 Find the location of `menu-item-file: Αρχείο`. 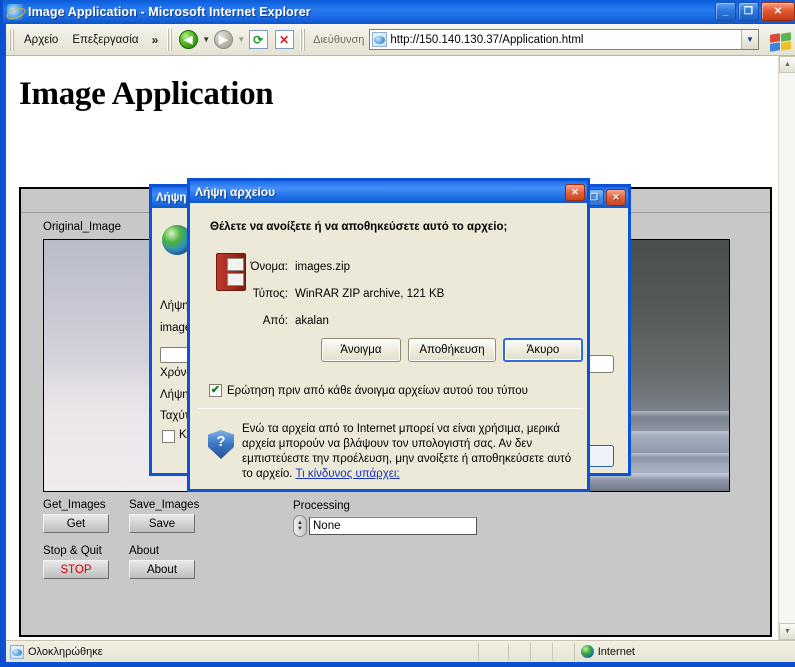

menu-item-file: Αρχείο is located at coordinates (41, 40).